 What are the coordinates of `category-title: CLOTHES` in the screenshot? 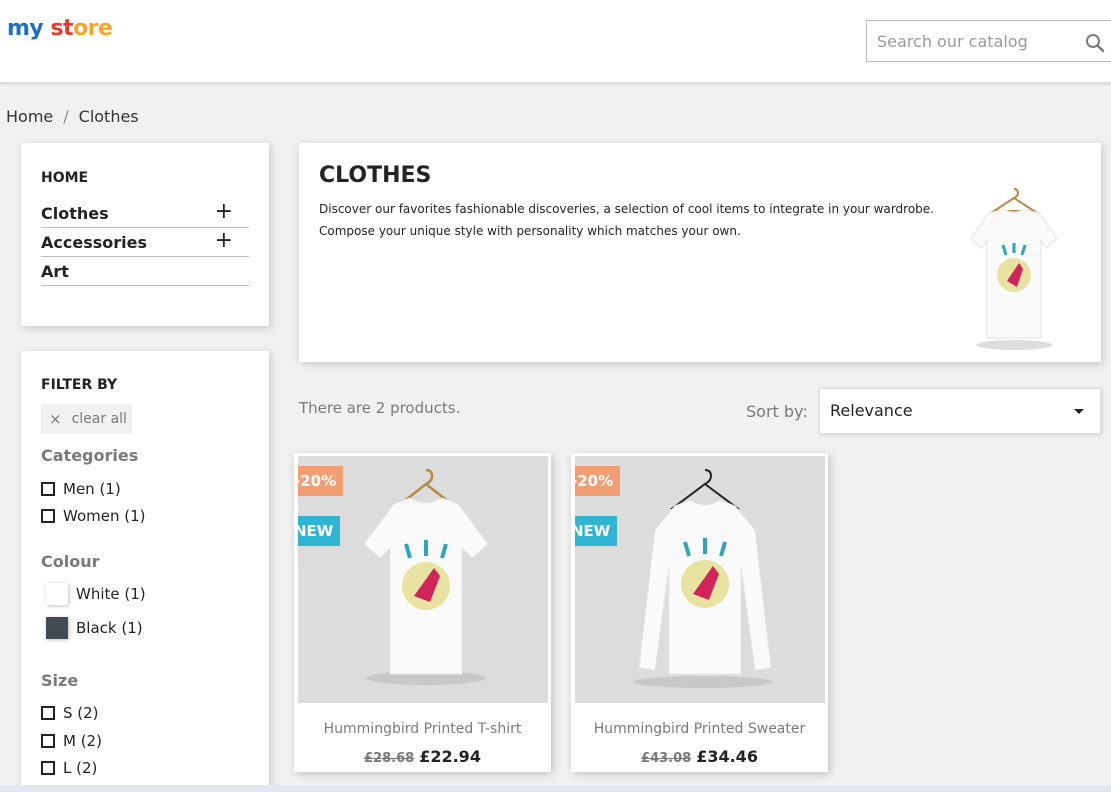 It's located at (375, 175).